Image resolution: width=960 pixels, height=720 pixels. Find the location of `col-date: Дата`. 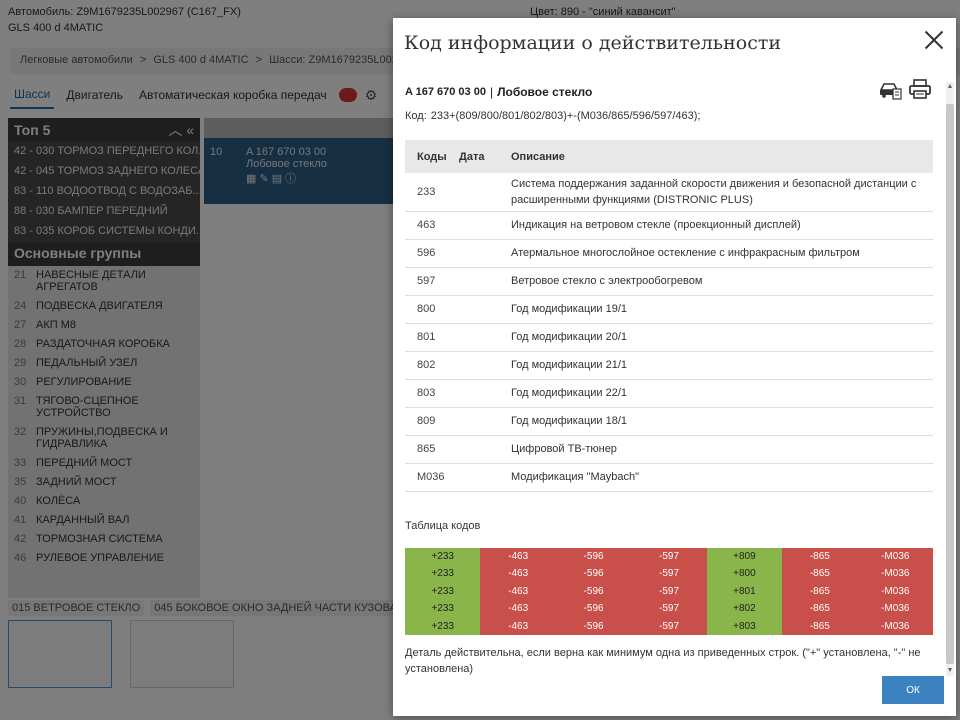

col-date: Дата is located at coordinates (479, 156).